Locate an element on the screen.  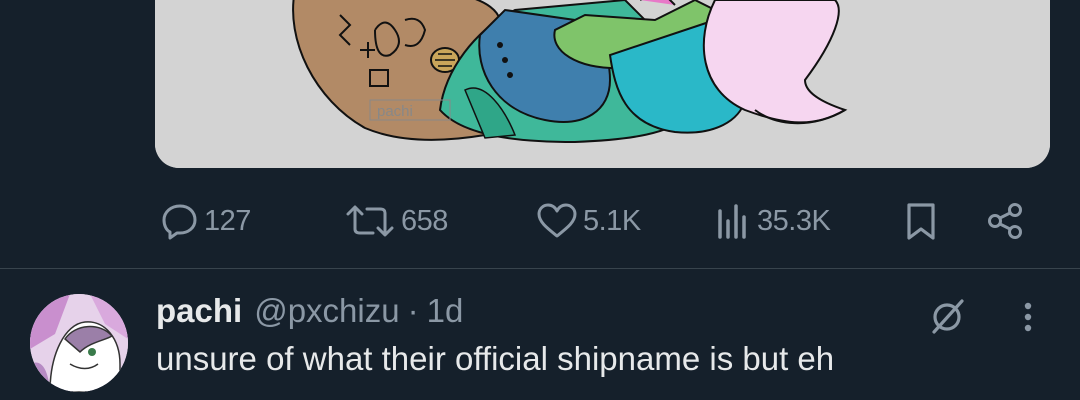
grok-slash-icon is located at coordinates (948, 316).